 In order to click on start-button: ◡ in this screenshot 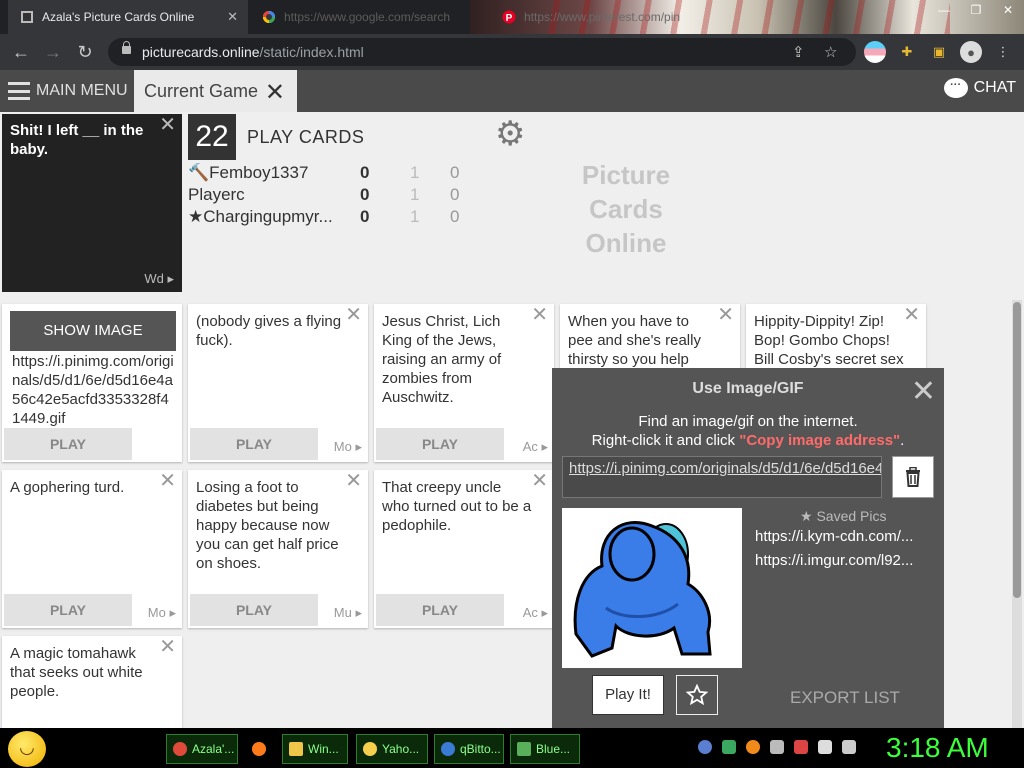, I will do `click(27, 749)`.